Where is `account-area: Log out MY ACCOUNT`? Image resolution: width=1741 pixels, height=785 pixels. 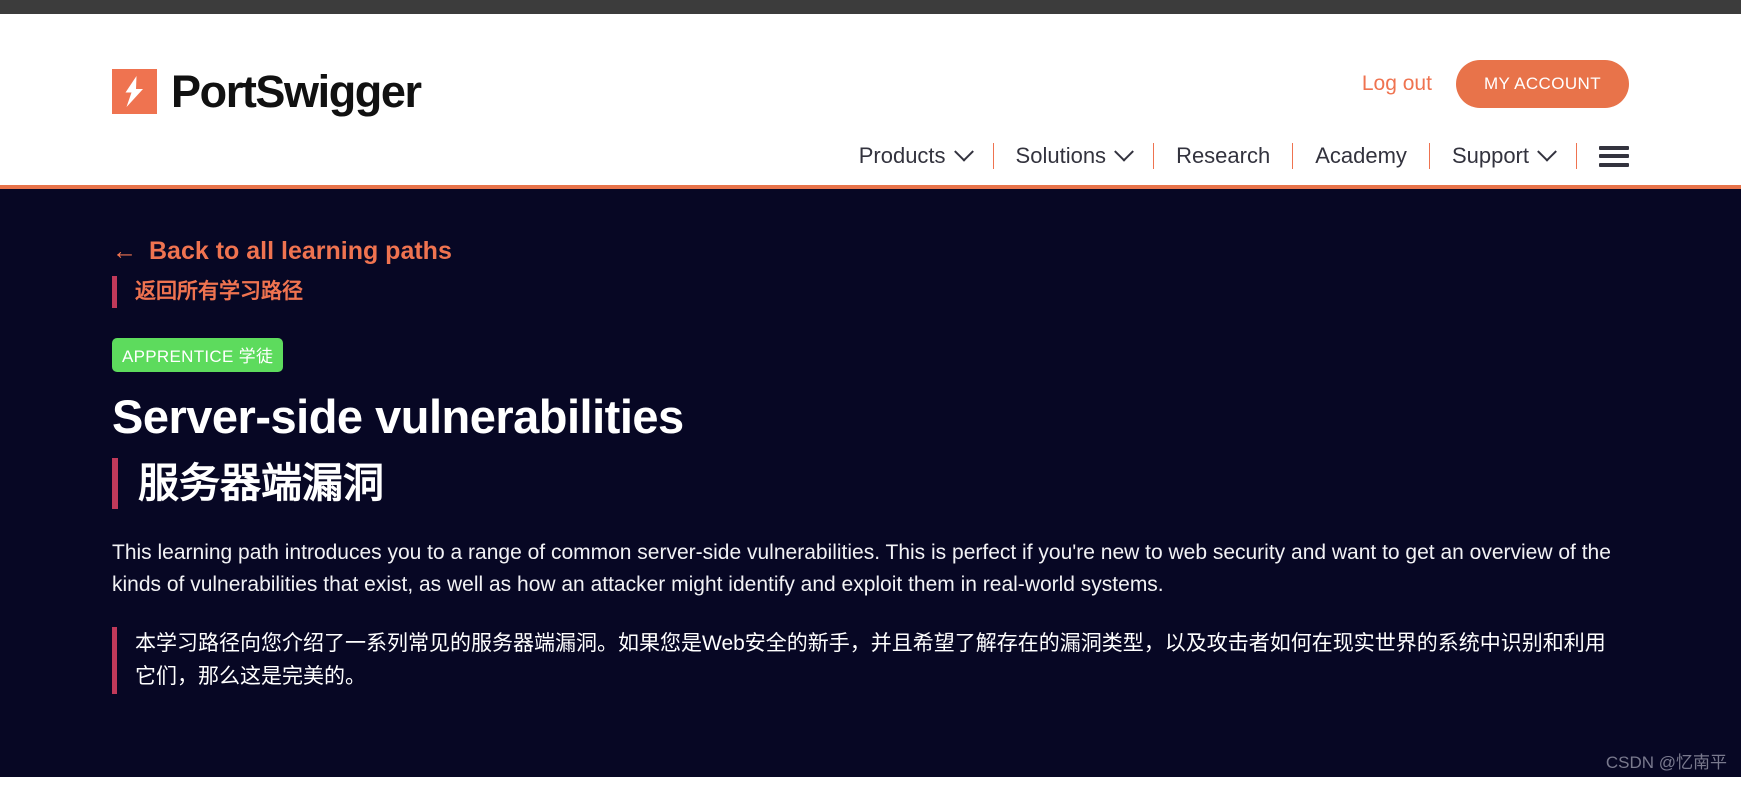
account-area: Log out MY ACCOUNT is located at coordinates (1491, 84).